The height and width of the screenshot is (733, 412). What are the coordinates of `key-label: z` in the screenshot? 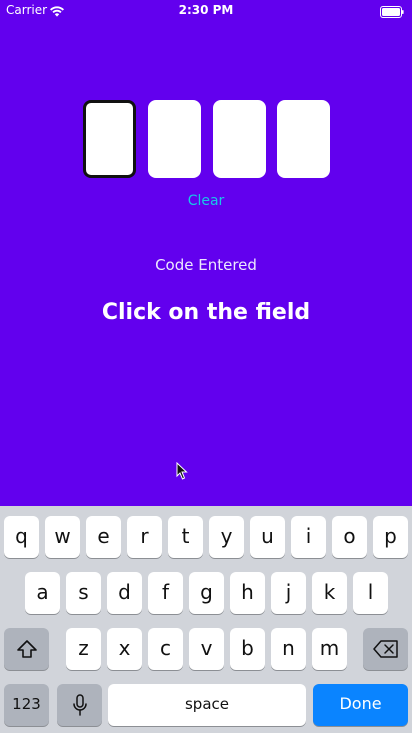 It's located at (83, 648).